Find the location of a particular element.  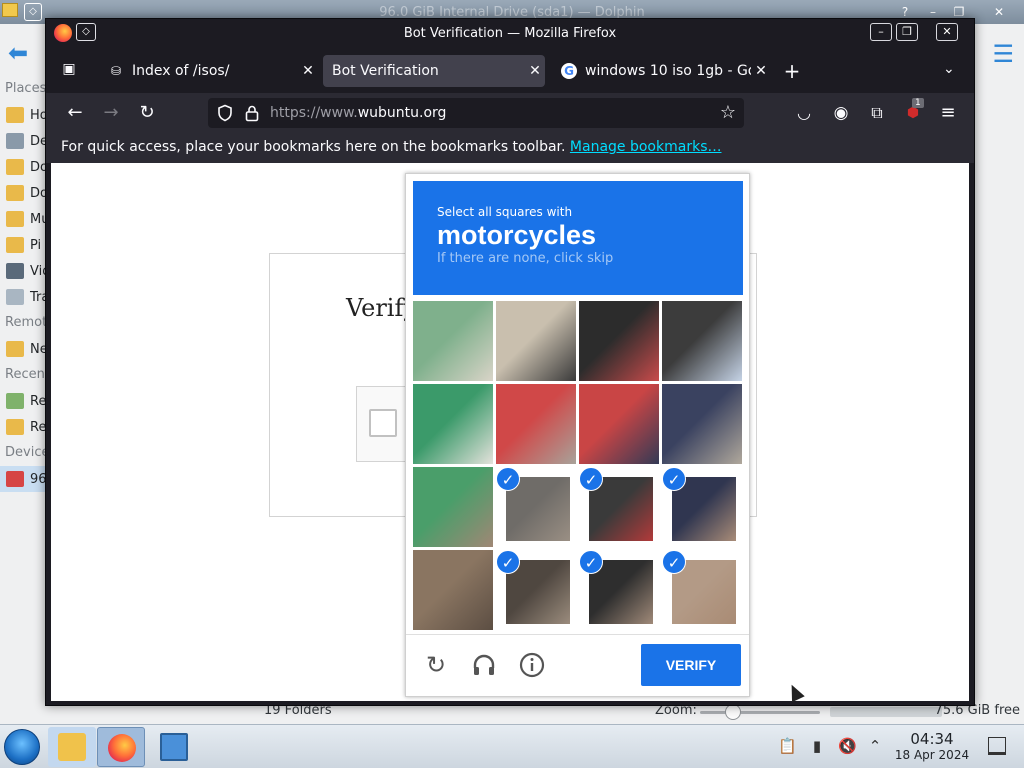

desktop-icon is located at coordinates (15, 141).